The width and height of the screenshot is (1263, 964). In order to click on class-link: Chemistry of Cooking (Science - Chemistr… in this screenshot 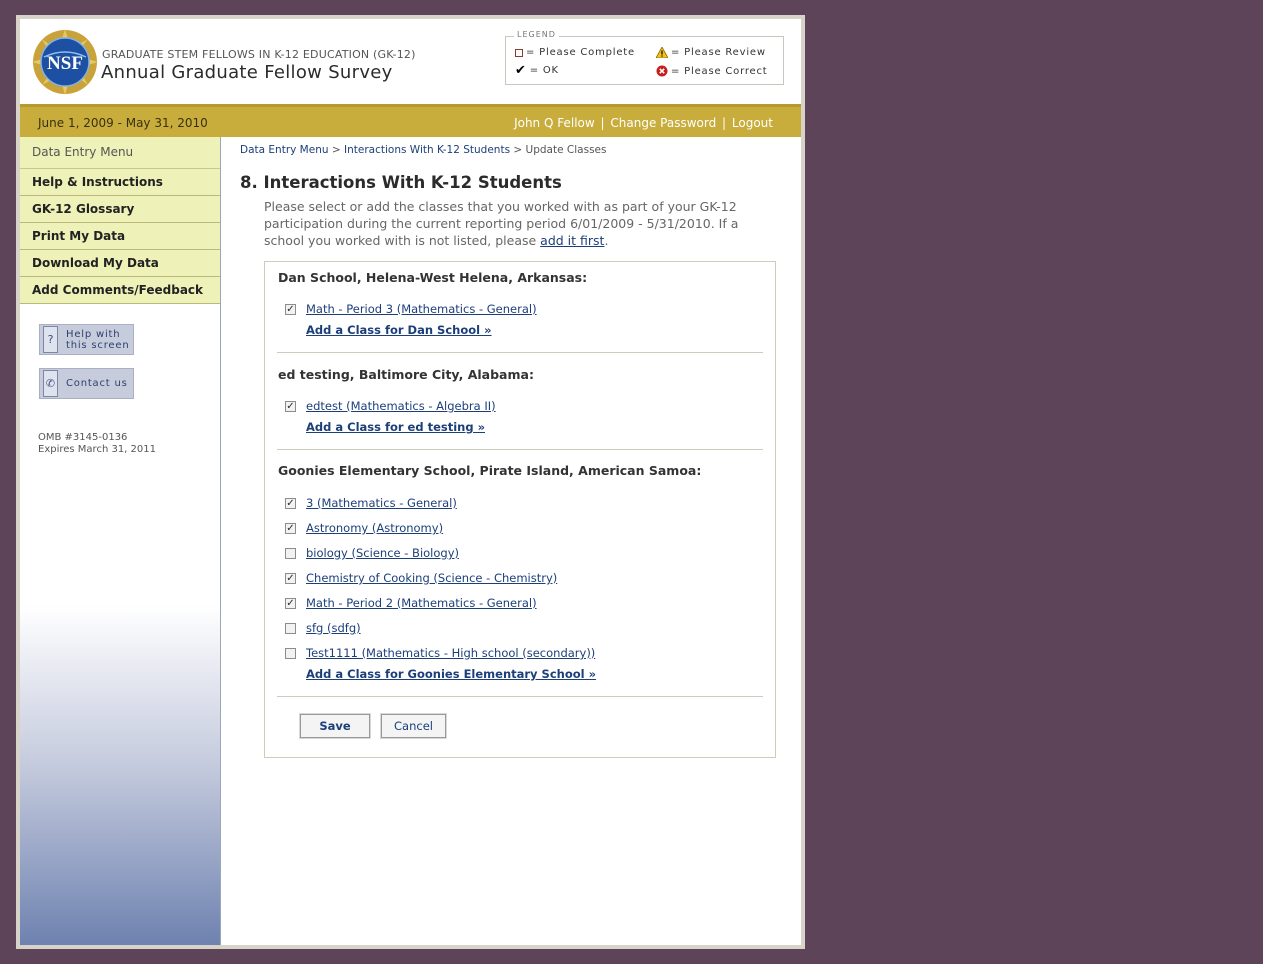, I will do `click(431, 578)`.